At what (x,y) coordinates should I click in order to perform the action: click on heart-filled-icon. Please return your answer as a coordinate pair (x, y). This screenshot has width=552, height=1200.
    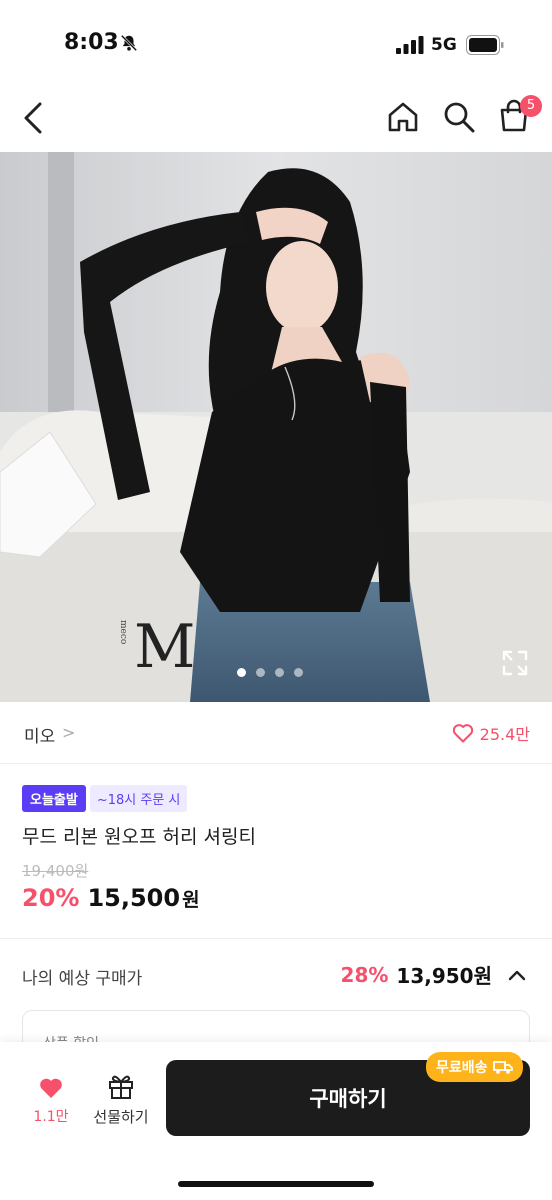
    Looking at the image, I should click on (51, 1088).